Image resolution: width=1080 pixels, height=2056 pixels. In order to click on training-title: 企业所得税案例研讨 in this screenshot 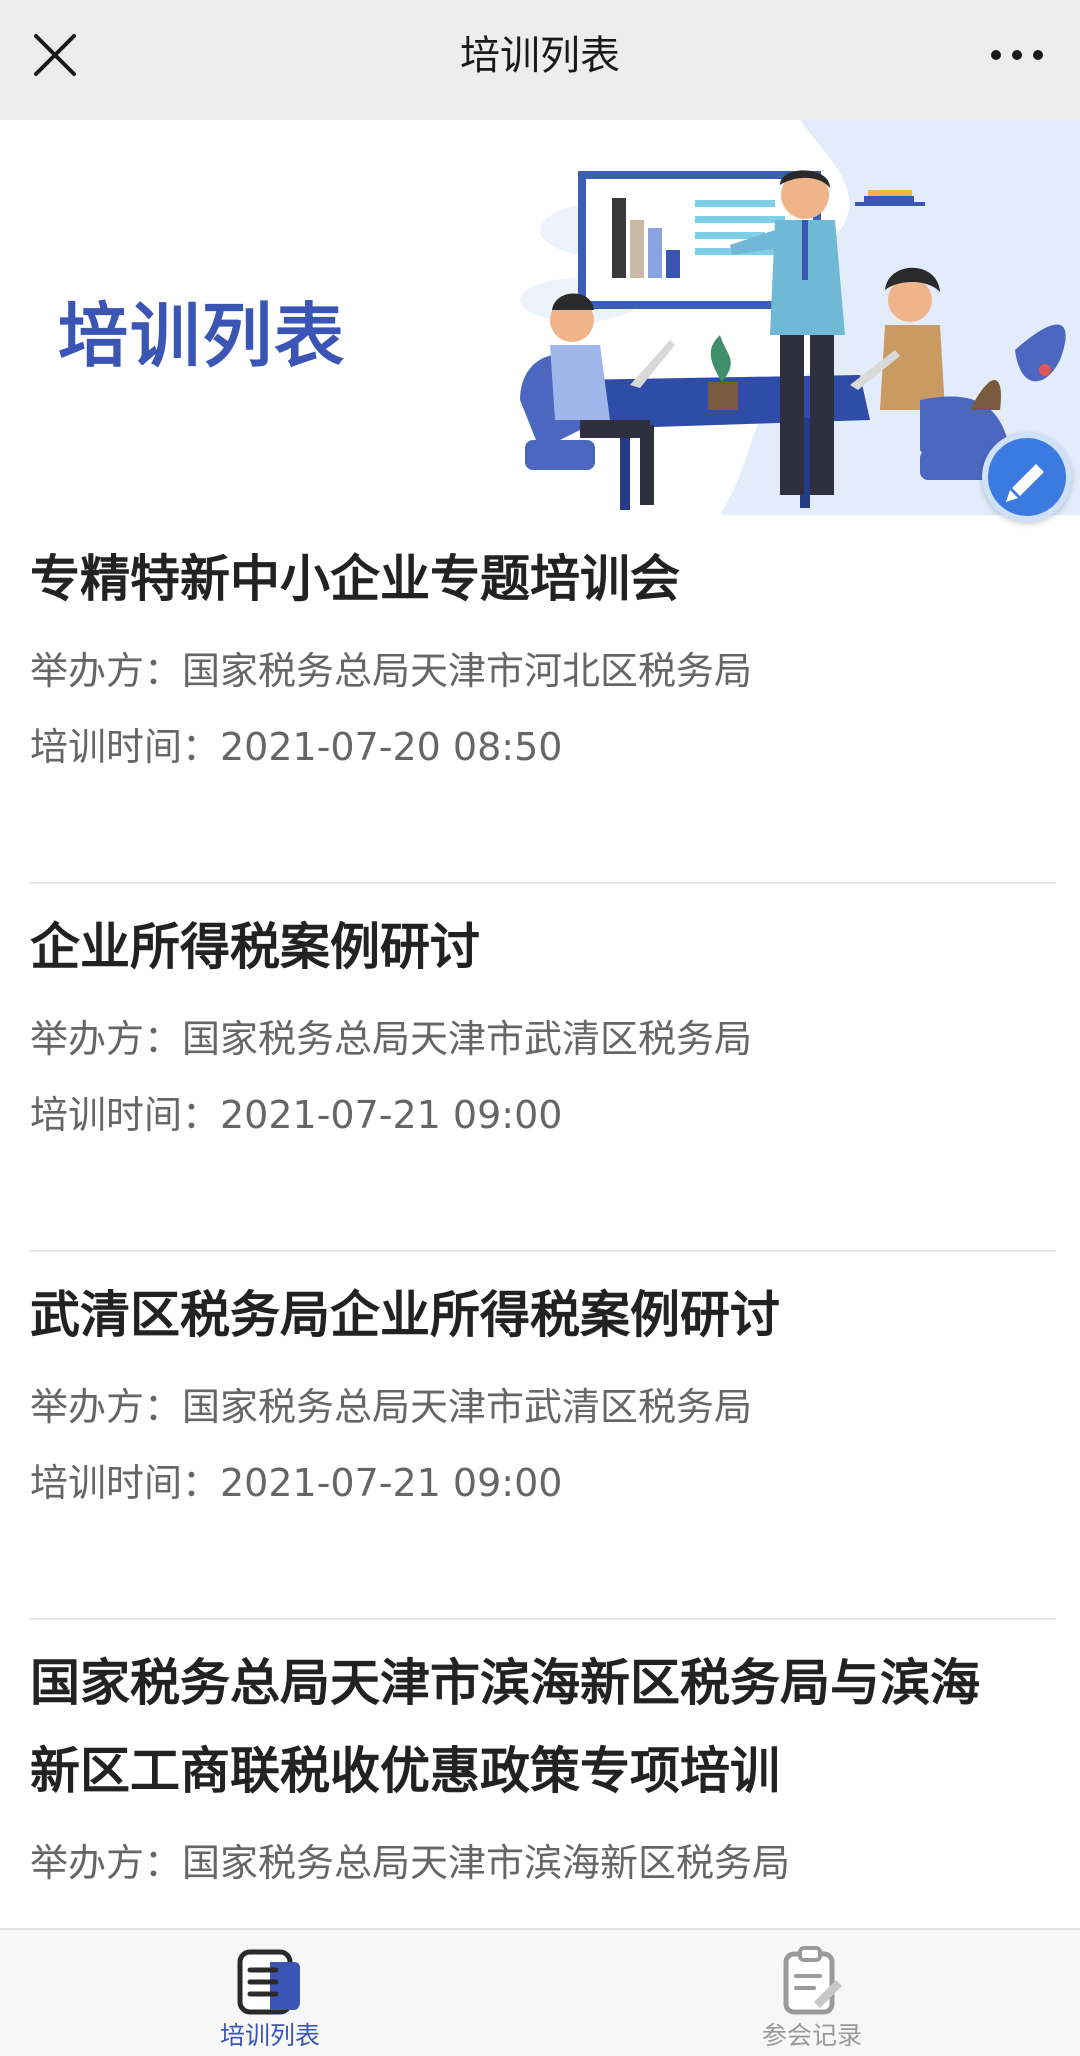, I will do `click(255, 947)`.